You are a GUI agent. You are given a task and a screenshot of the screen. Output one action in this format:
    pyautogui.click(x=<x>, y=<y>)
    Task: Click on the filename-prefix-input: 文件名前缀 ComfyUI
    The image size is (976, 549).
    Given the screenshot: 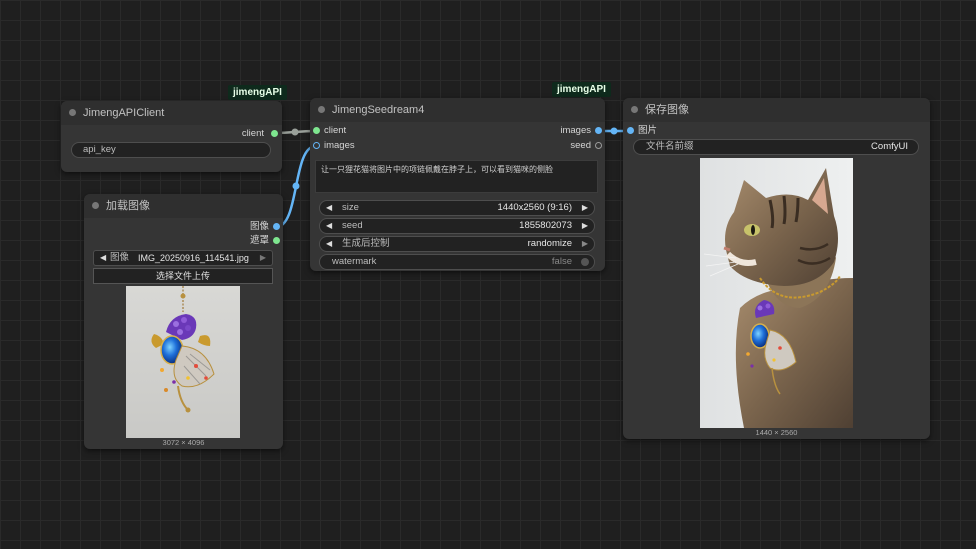 What is the action you would take?
    pyautogui.click(x=776, y=147)
    